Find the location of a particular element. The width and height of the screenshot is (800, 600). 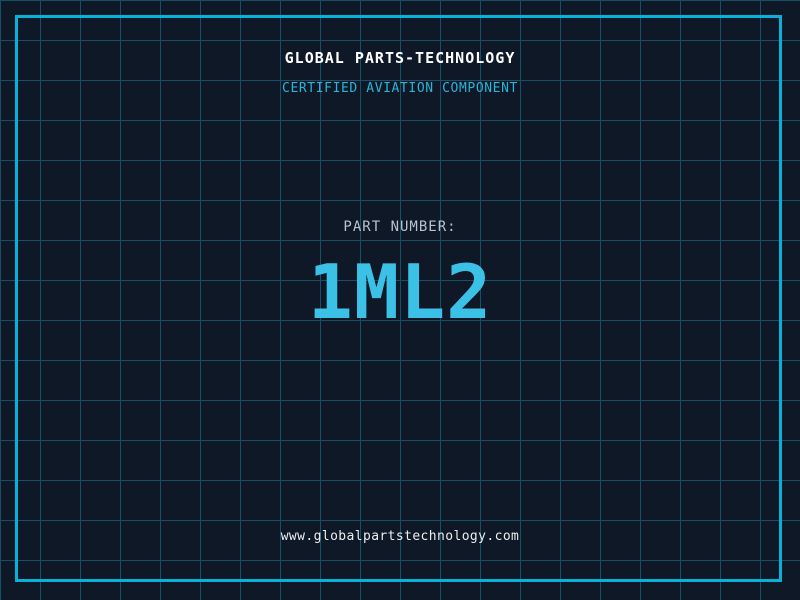

website-url: www.globalpartstechnology.com is located at coordinates (400, 536).